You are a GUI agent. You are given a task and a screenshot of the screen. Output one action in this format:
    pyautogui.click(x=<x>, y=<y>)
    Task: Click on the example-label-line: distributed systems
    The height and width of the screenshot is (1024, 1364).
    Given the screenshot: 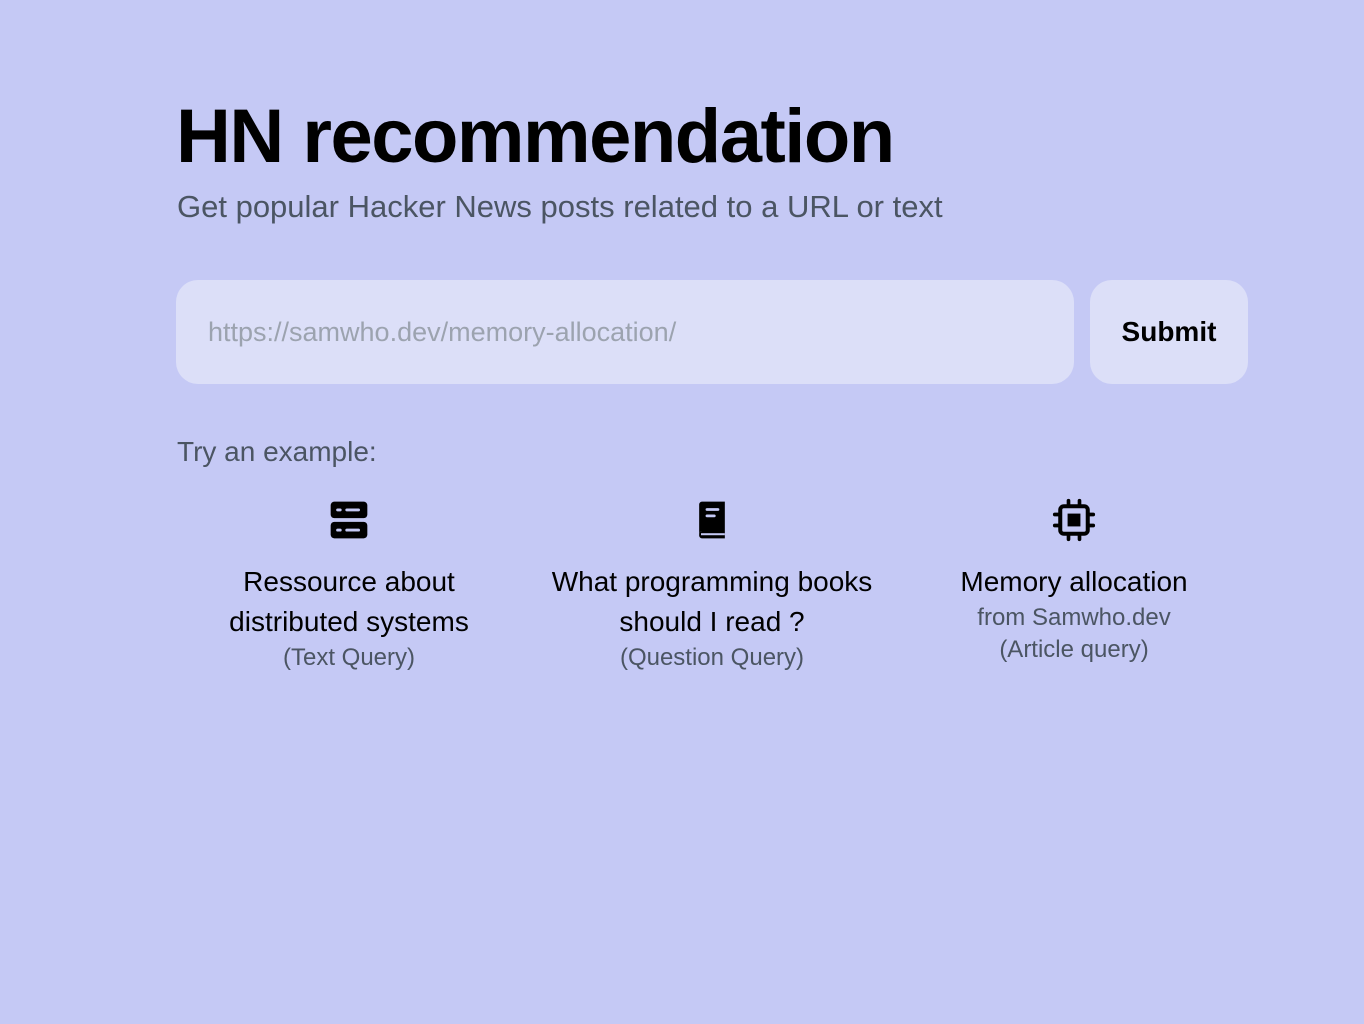 What is the action you would take?
    pyautogui.click(x=349, y=621)
    